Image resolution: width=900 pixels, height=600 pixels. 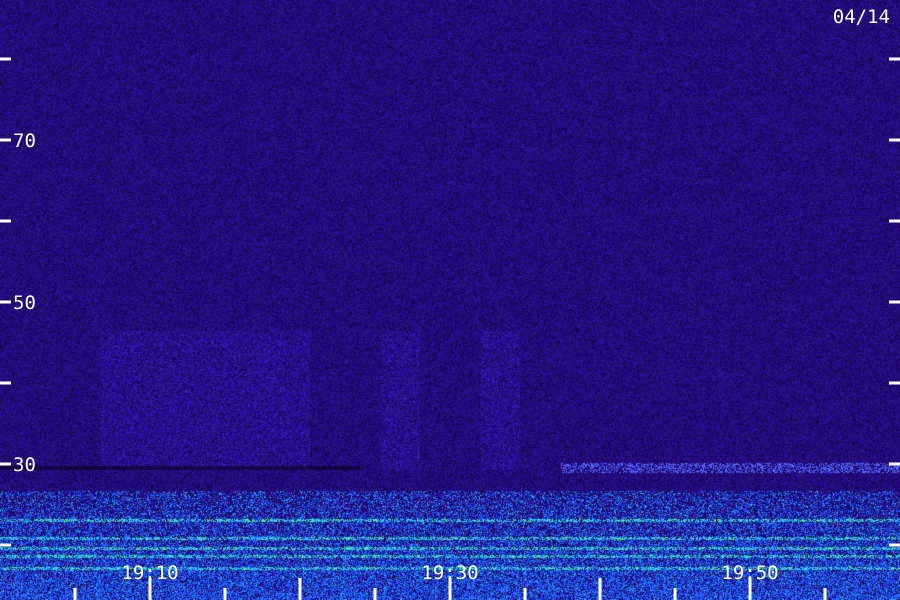 I want to click on y-tick-label: 70, so click(x=24, y=141).